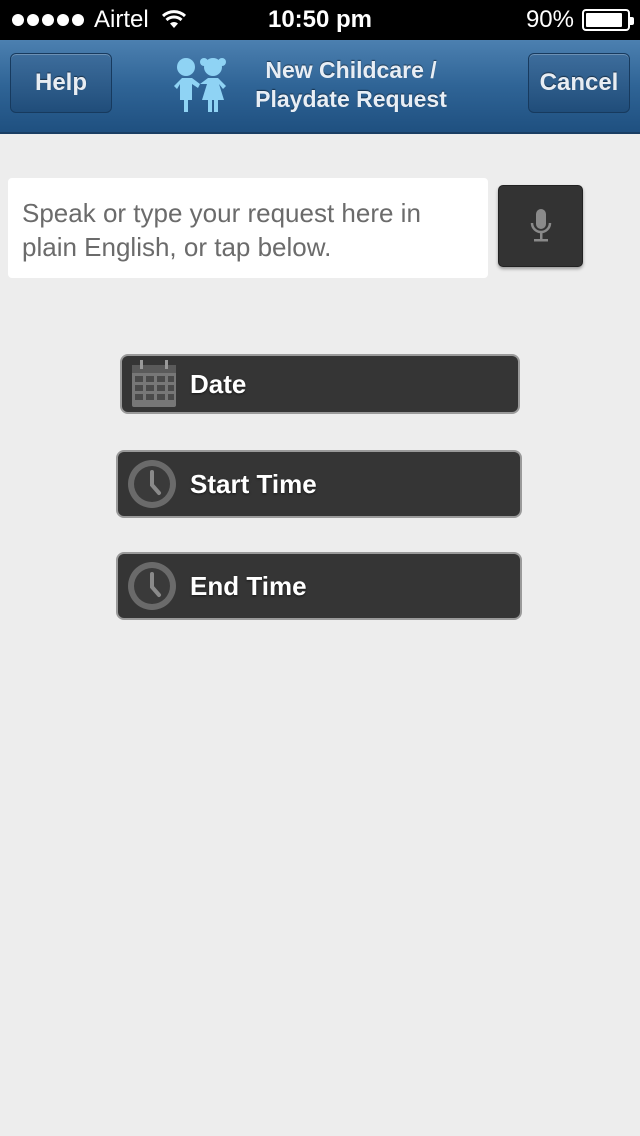 The image size is (640, 1136). I want to click on date-button: Date, so click(320, 384).